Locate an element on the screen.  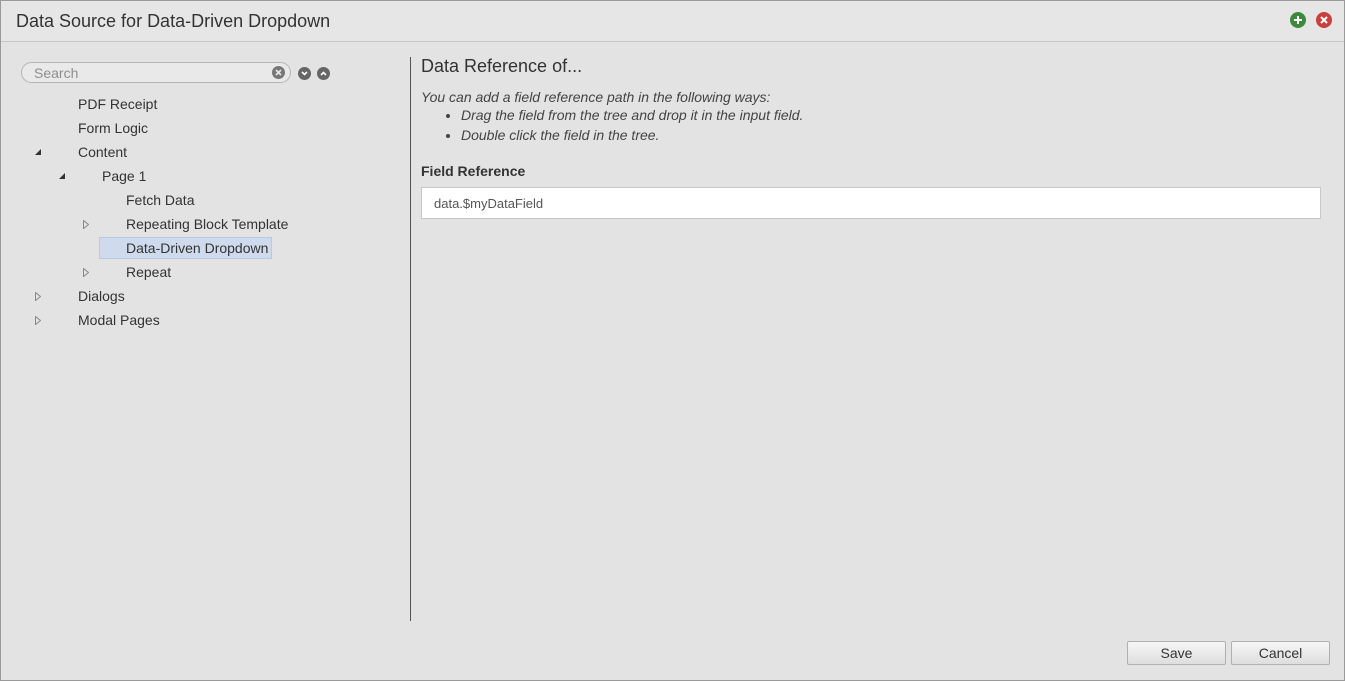
tree-item-data-driven-dropdown: Data-Driven Dropdown is located at coordinates (186, 248).